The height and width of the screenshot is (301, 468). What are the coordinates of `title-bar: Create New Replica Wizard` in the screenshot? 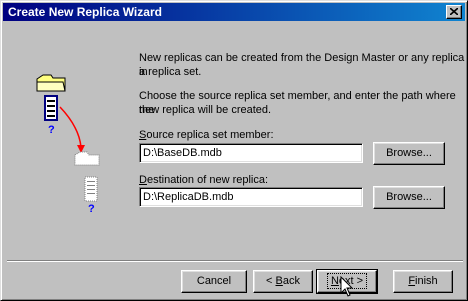 It's located at (234, 12).